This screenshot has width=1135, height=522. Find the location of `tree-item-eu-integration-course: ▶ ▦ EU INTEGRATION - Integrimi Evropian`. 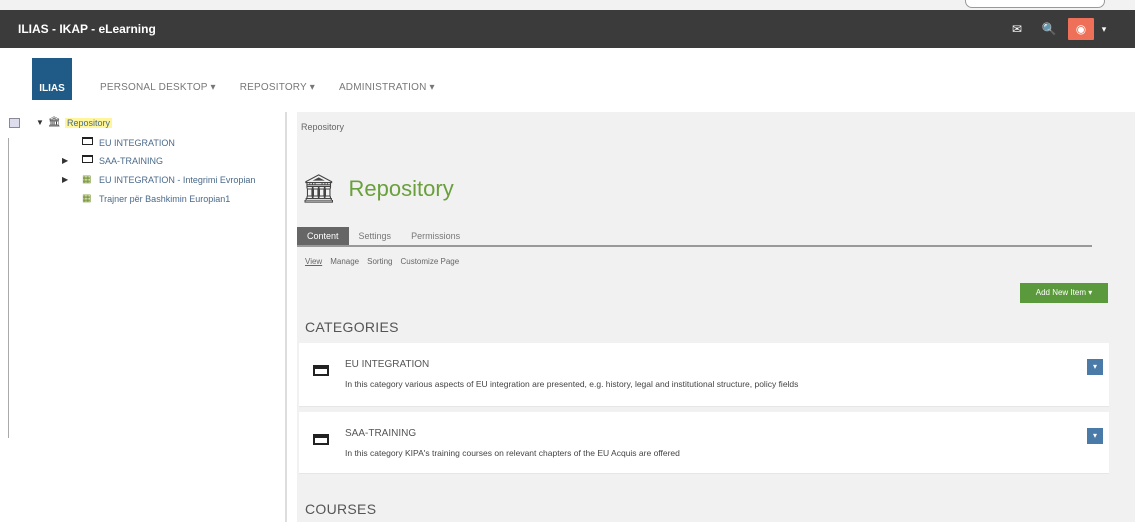

tree-item-eu-integration-course: ▶ ▦ EU INTEGRATION - Integrimi Evropian is located at coordinates (158, 179).